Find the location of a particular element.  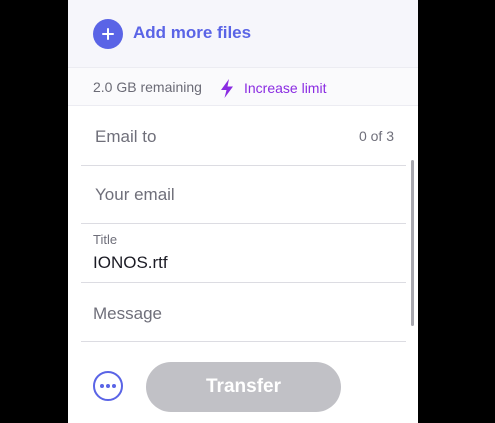

more-options-icon is located at coordinates (108, 386).